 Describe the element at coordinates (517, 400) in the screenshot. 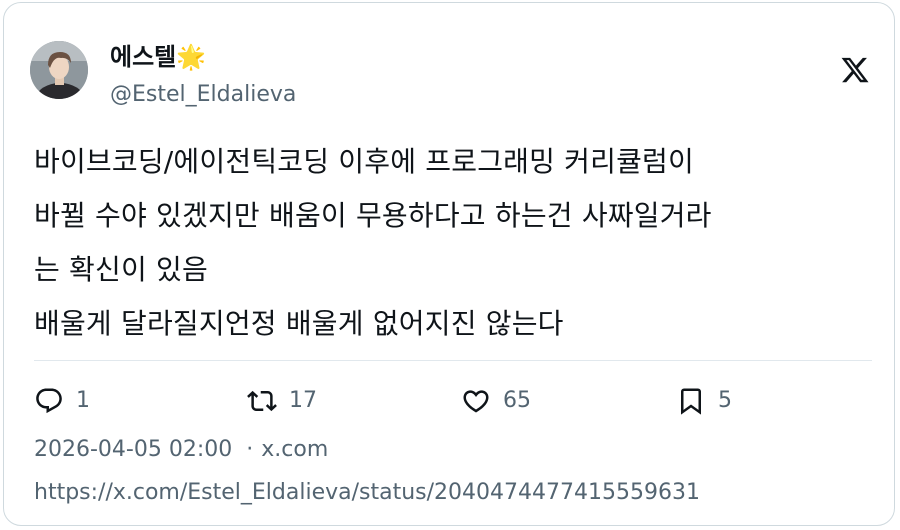

I see `like-count: 65` at that location.